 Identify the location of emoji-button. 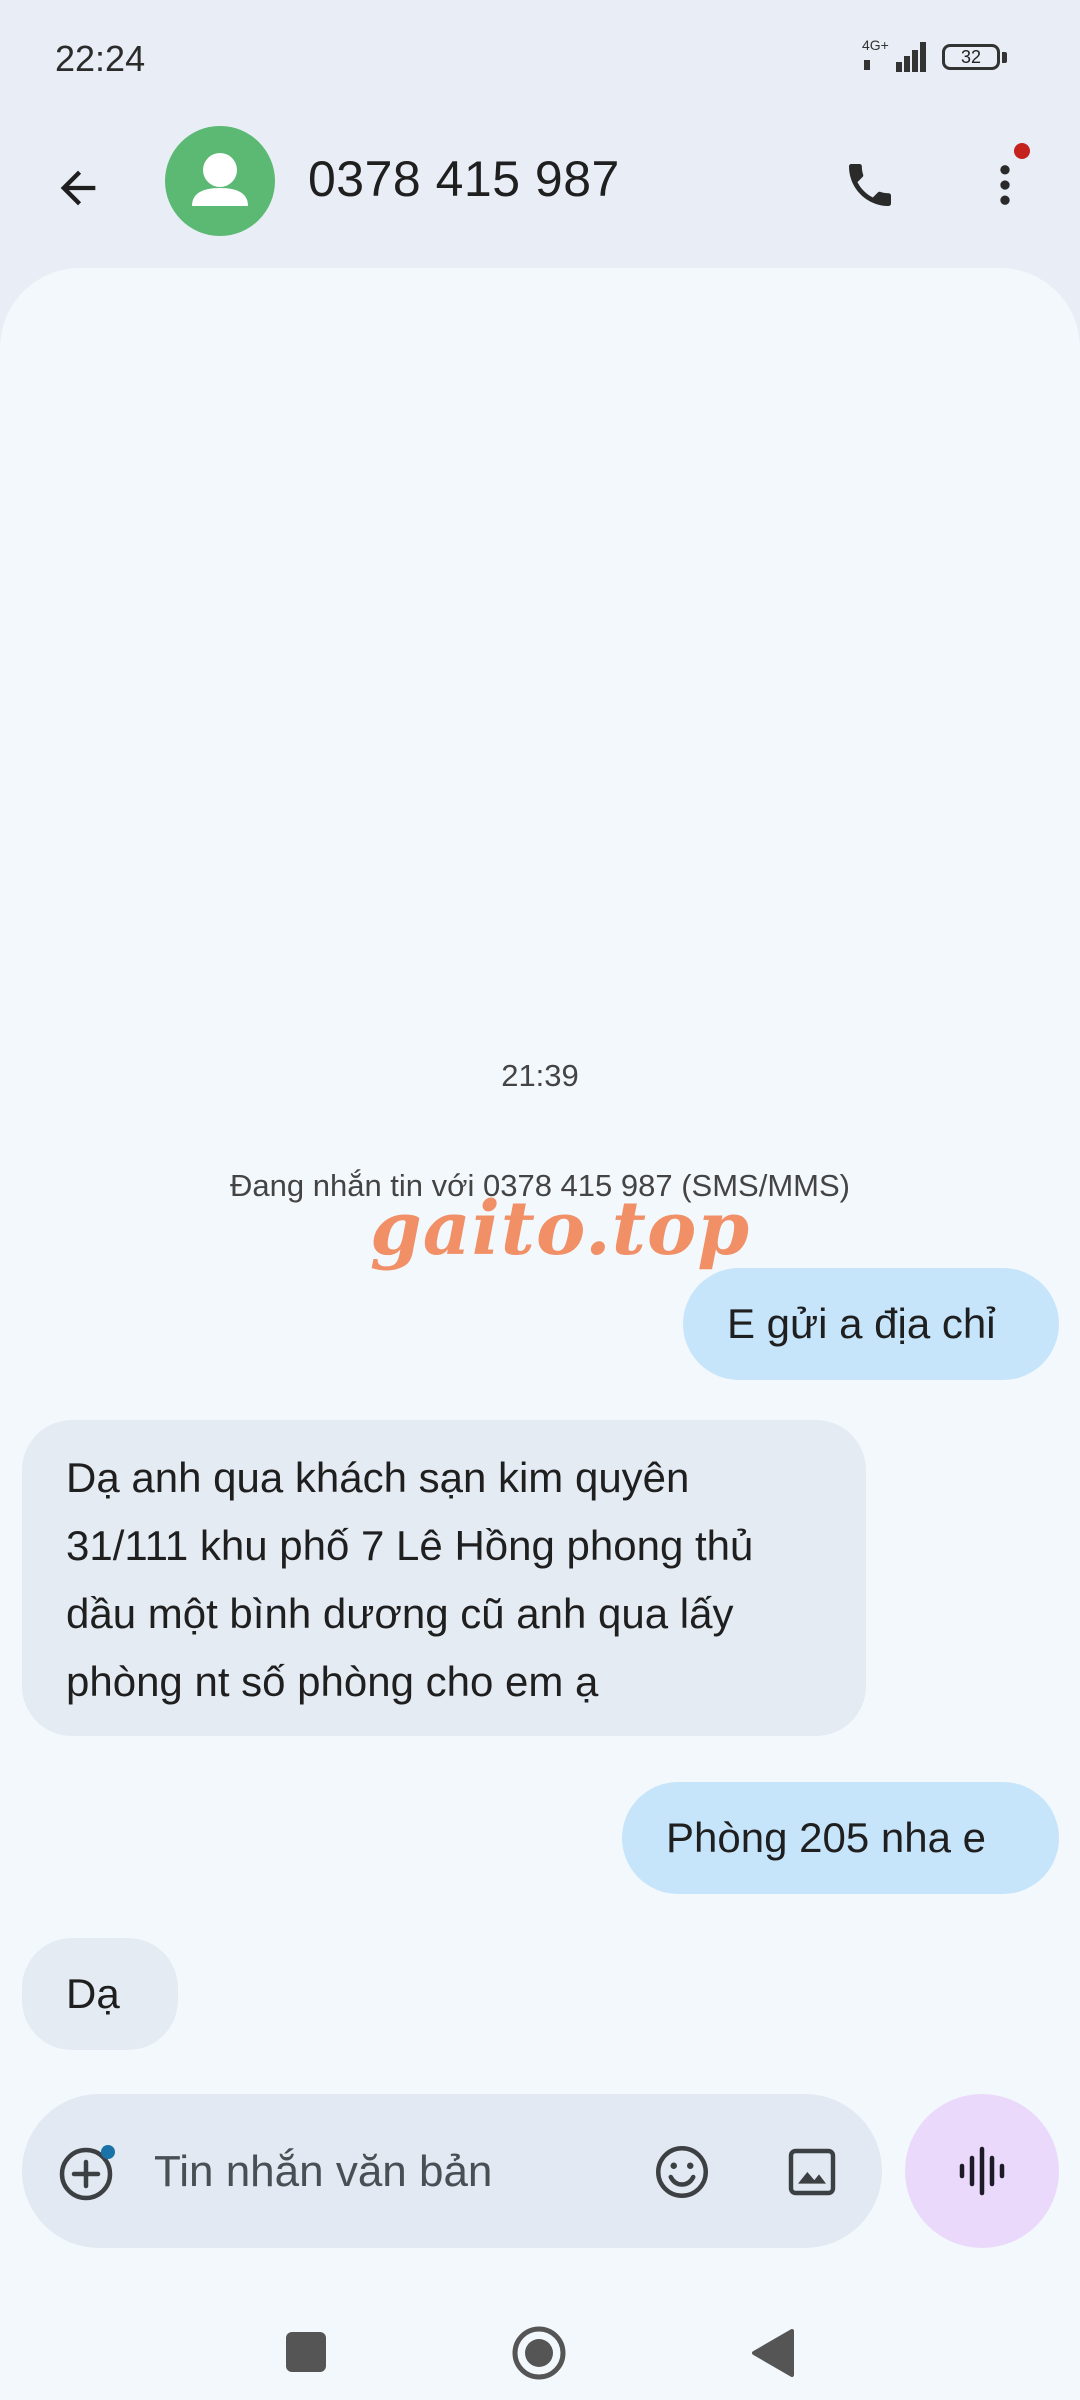
(682, 2172).